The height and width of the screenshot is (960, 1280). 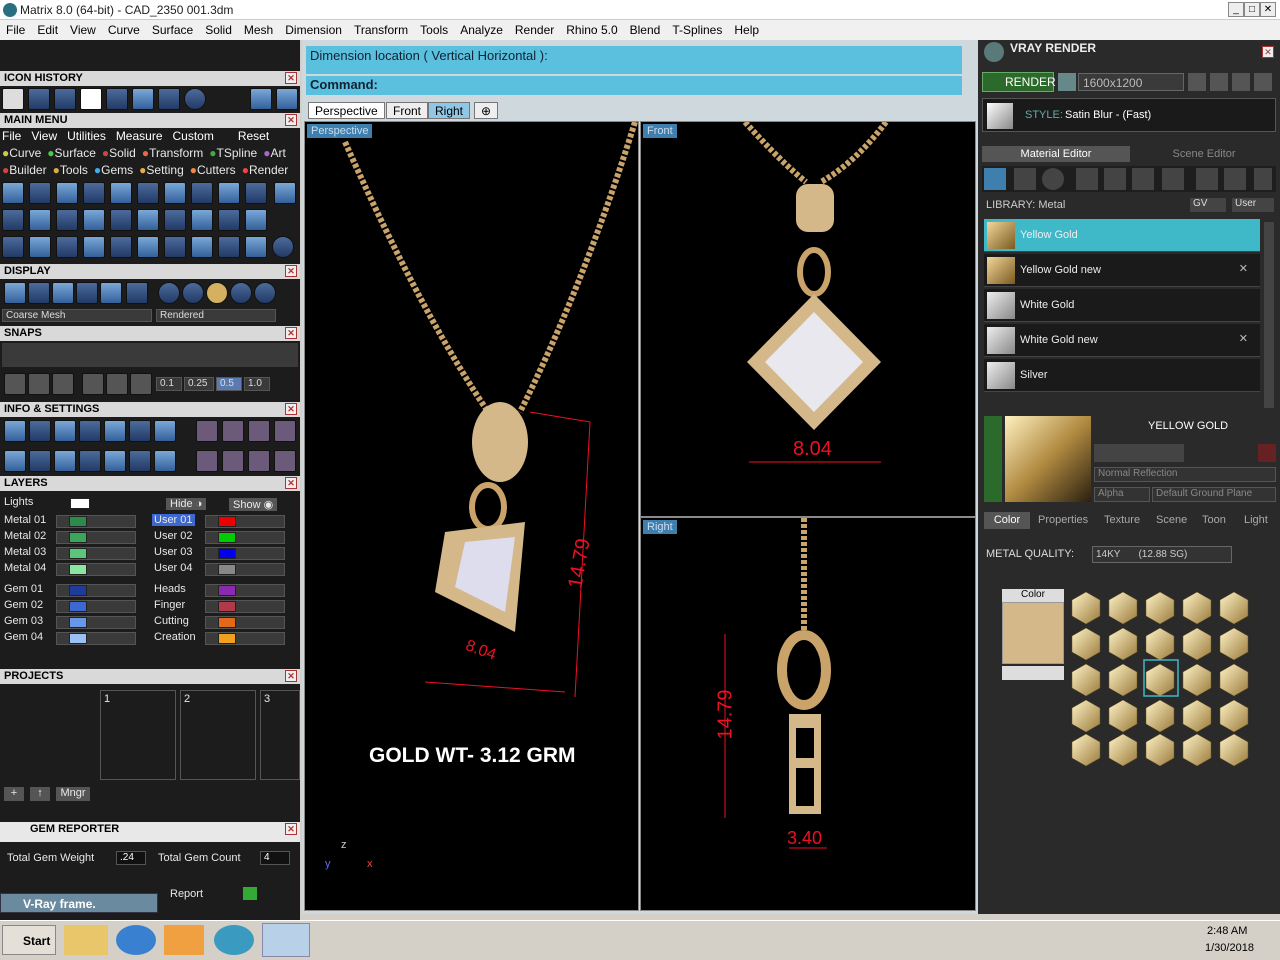 I want to click on layer-creation: Creation, so click(x=175, y=637).